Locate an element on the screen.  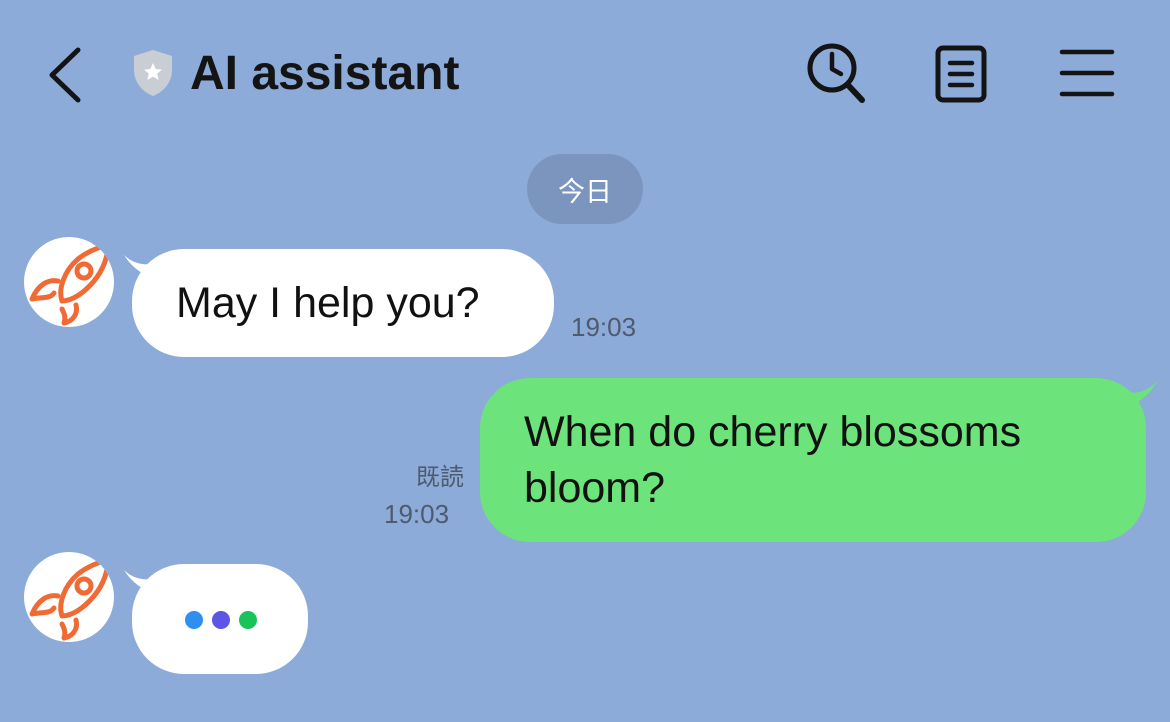
menu-button is located at coordinates (1086, 73).